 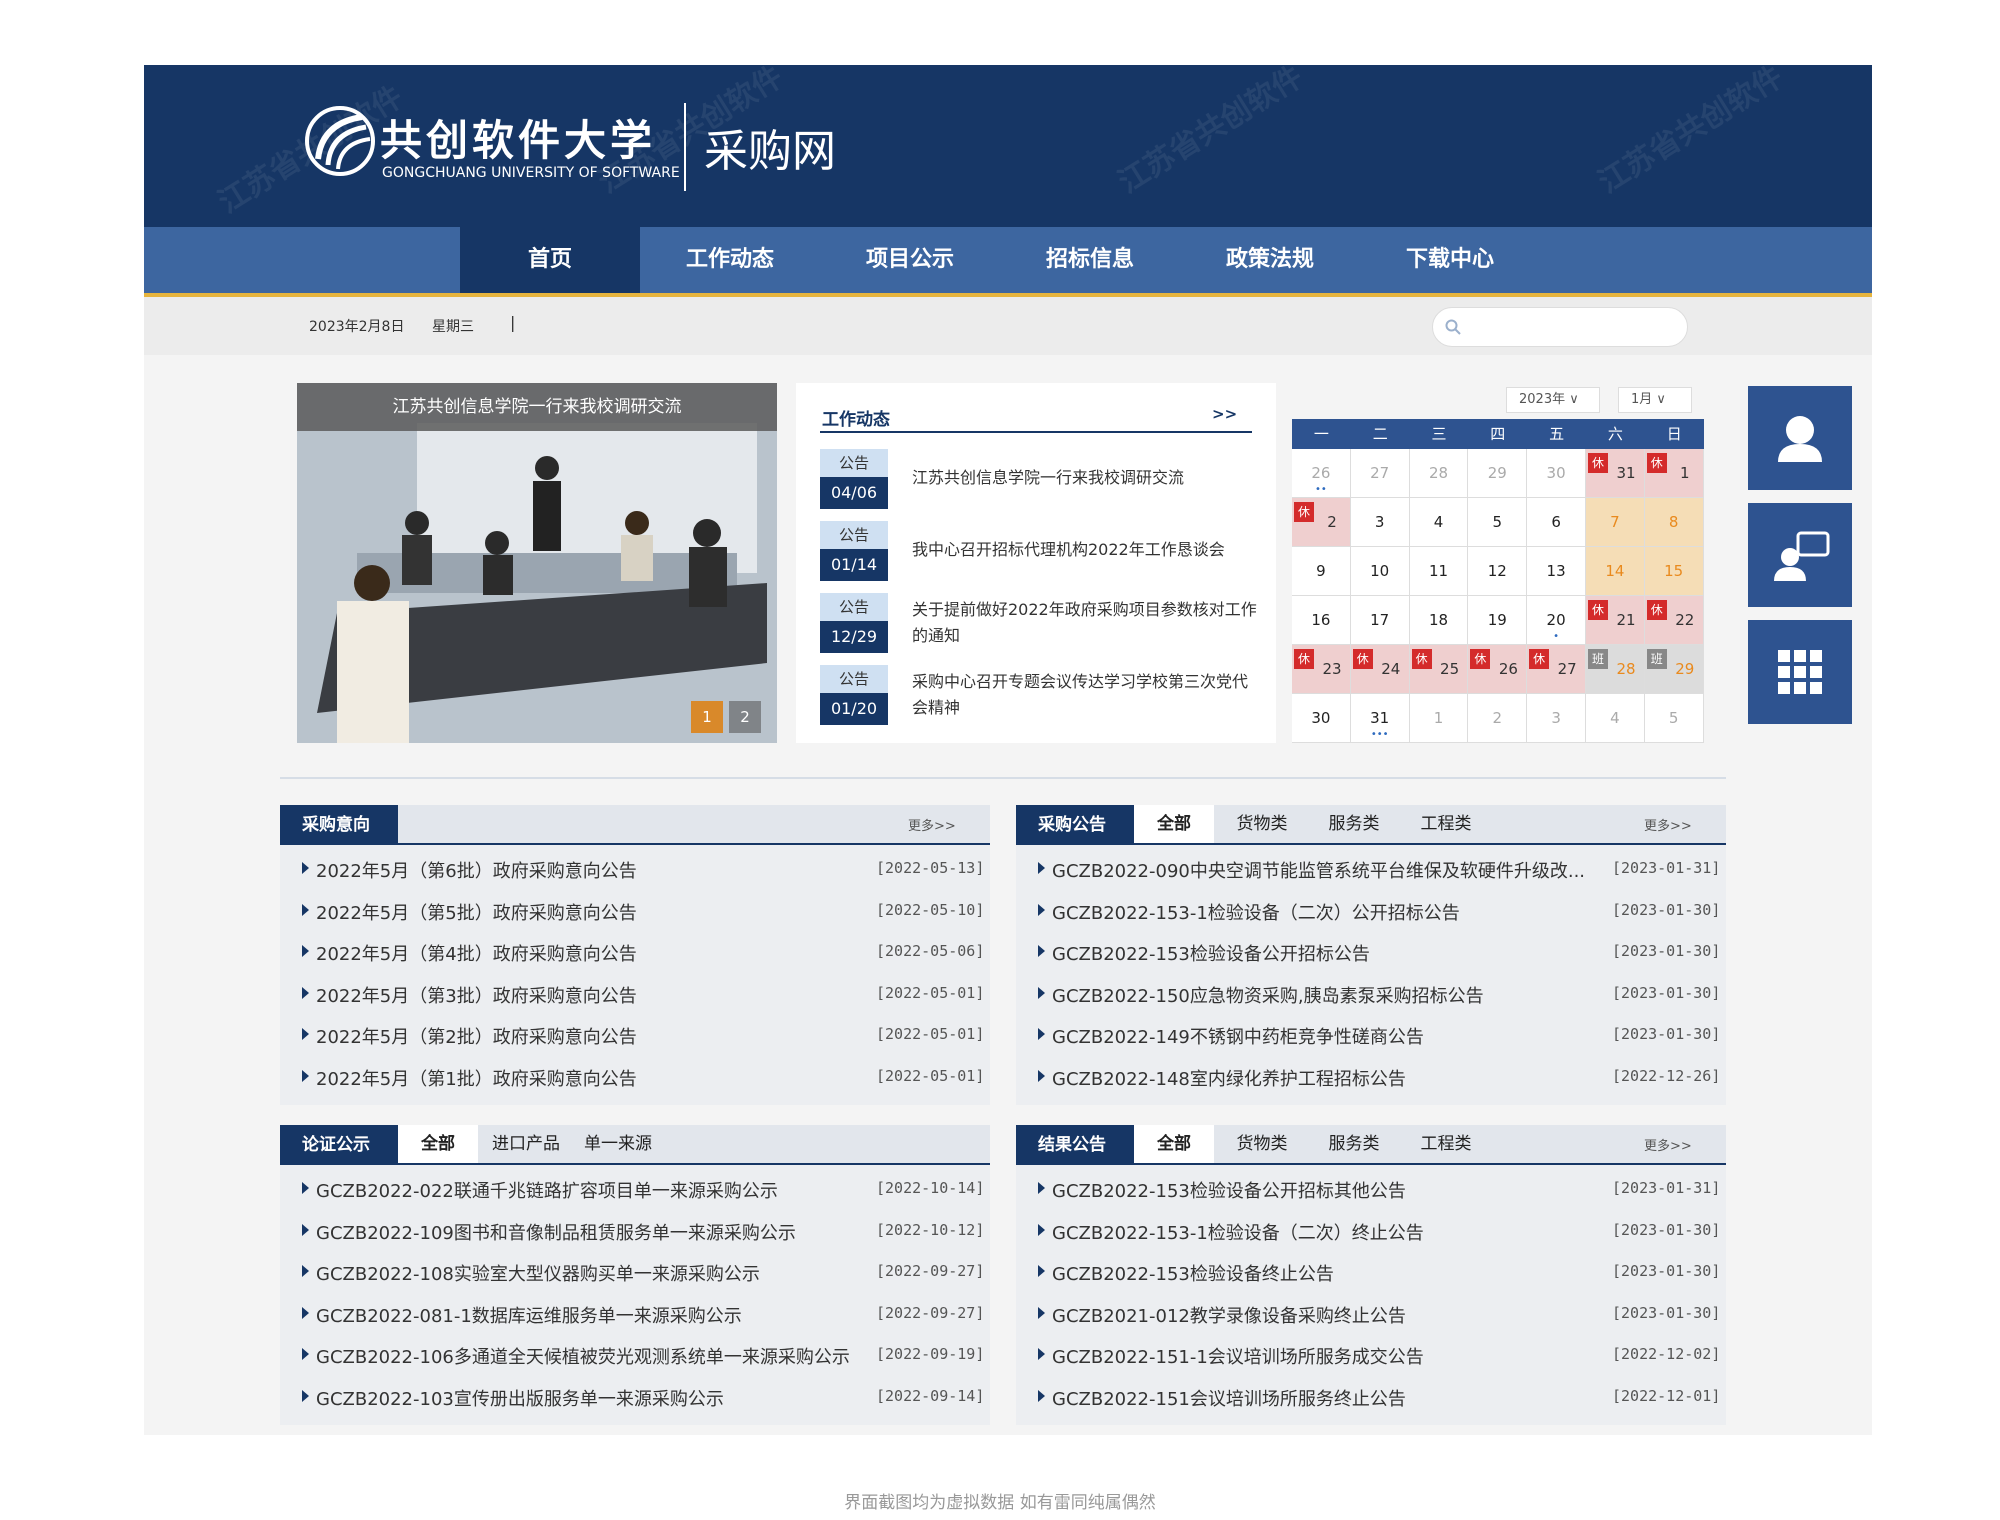 I want to click on calendar-year-select: 2023年 ∨, so click(x=1553, y=400).